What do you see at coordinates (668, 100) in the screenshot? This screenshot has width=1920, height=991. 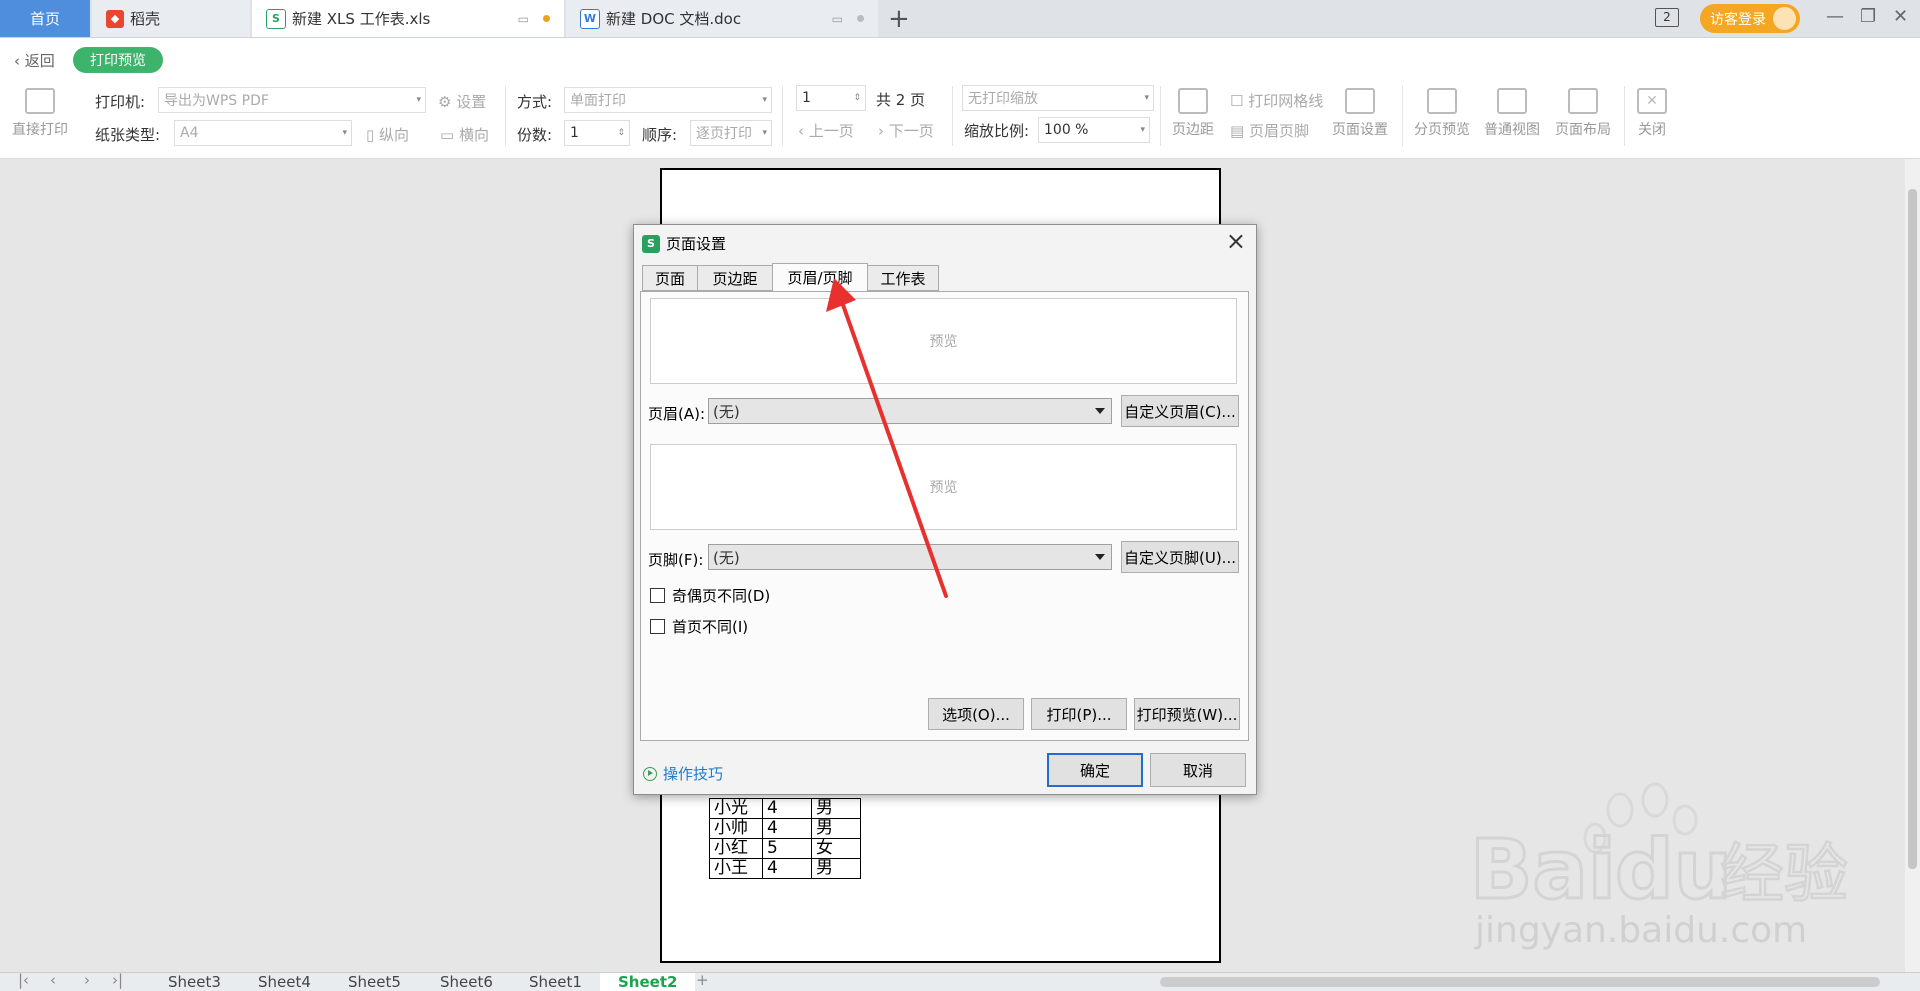 I see `print-mode-select: 单面打印 ▾` at bounding box center [668, 100].